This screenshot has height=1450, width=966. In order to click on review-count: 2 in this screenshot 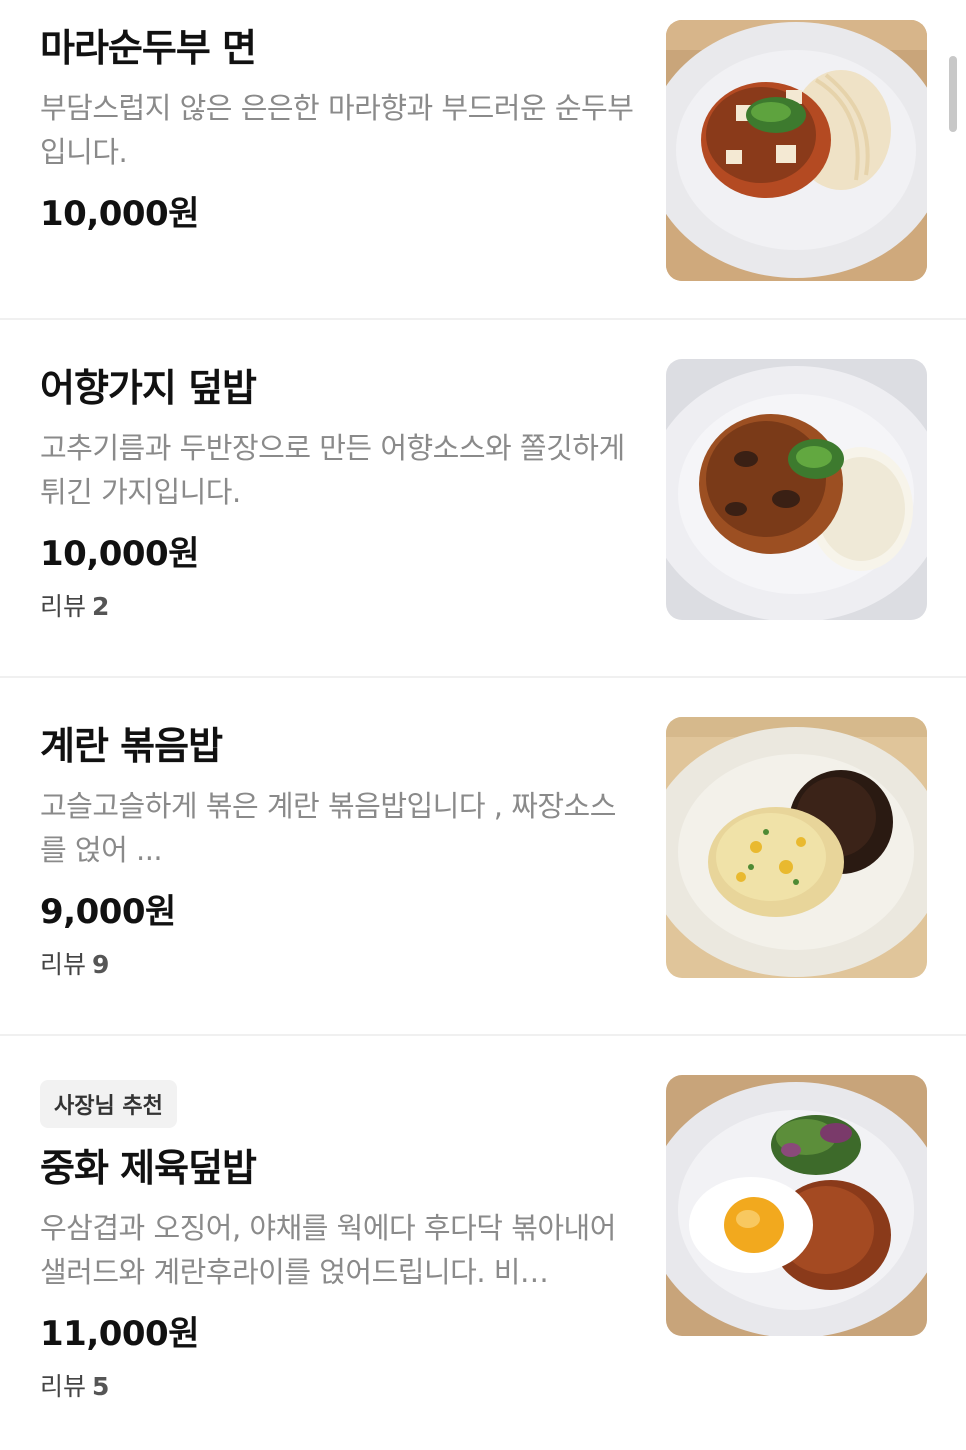, I will do `click(101, 606)`.